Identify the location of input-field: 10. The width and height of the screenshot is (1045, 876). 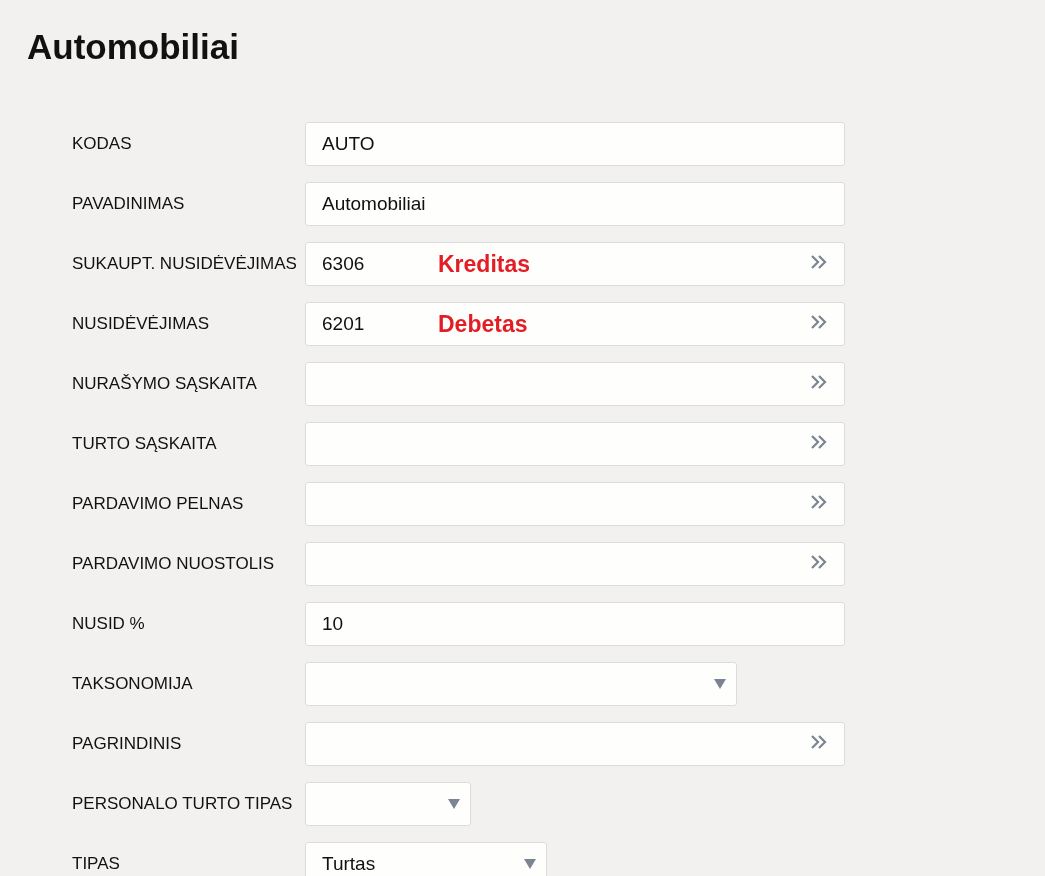
(575, 624).